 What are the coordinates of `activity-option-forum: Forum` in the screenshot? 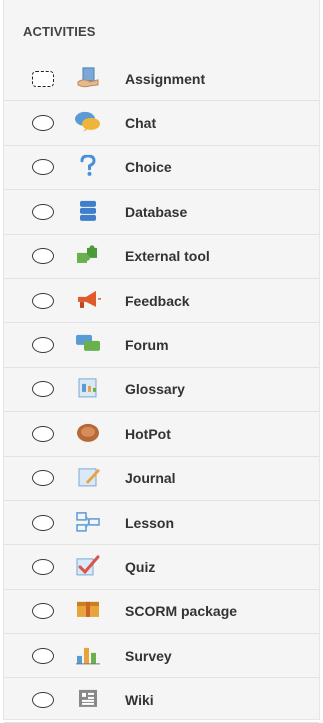 It's located at (161, 345).